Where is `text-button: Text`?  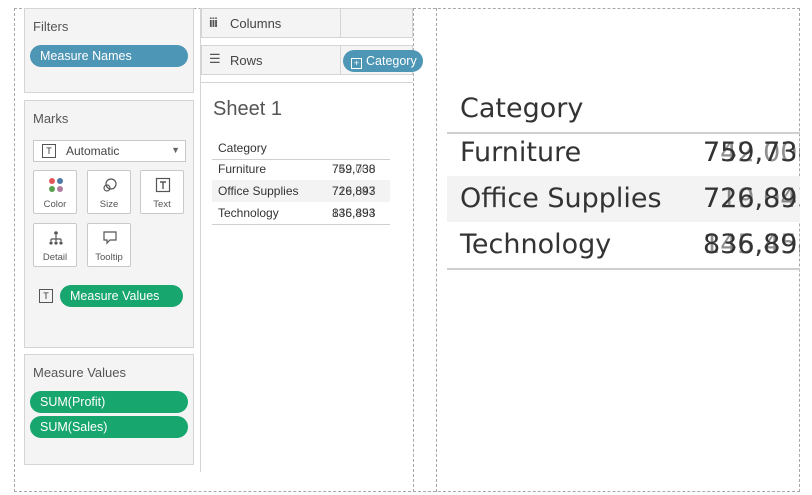 text-button: Text is located at coordinates (162, 192).